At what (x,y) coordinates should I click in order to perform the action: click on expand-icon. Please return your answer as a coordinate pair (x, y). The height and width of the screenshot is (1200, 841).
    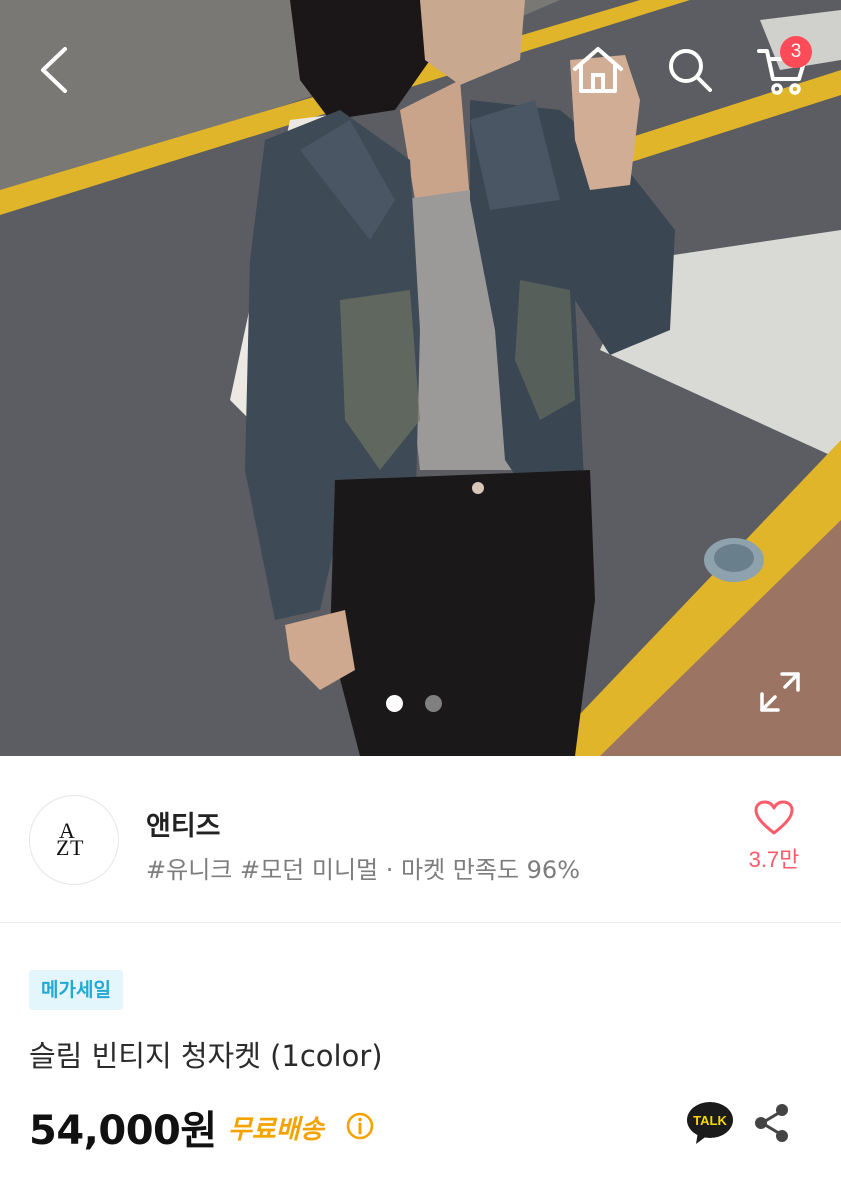
    Looking at the image, I should click on (780, 692).